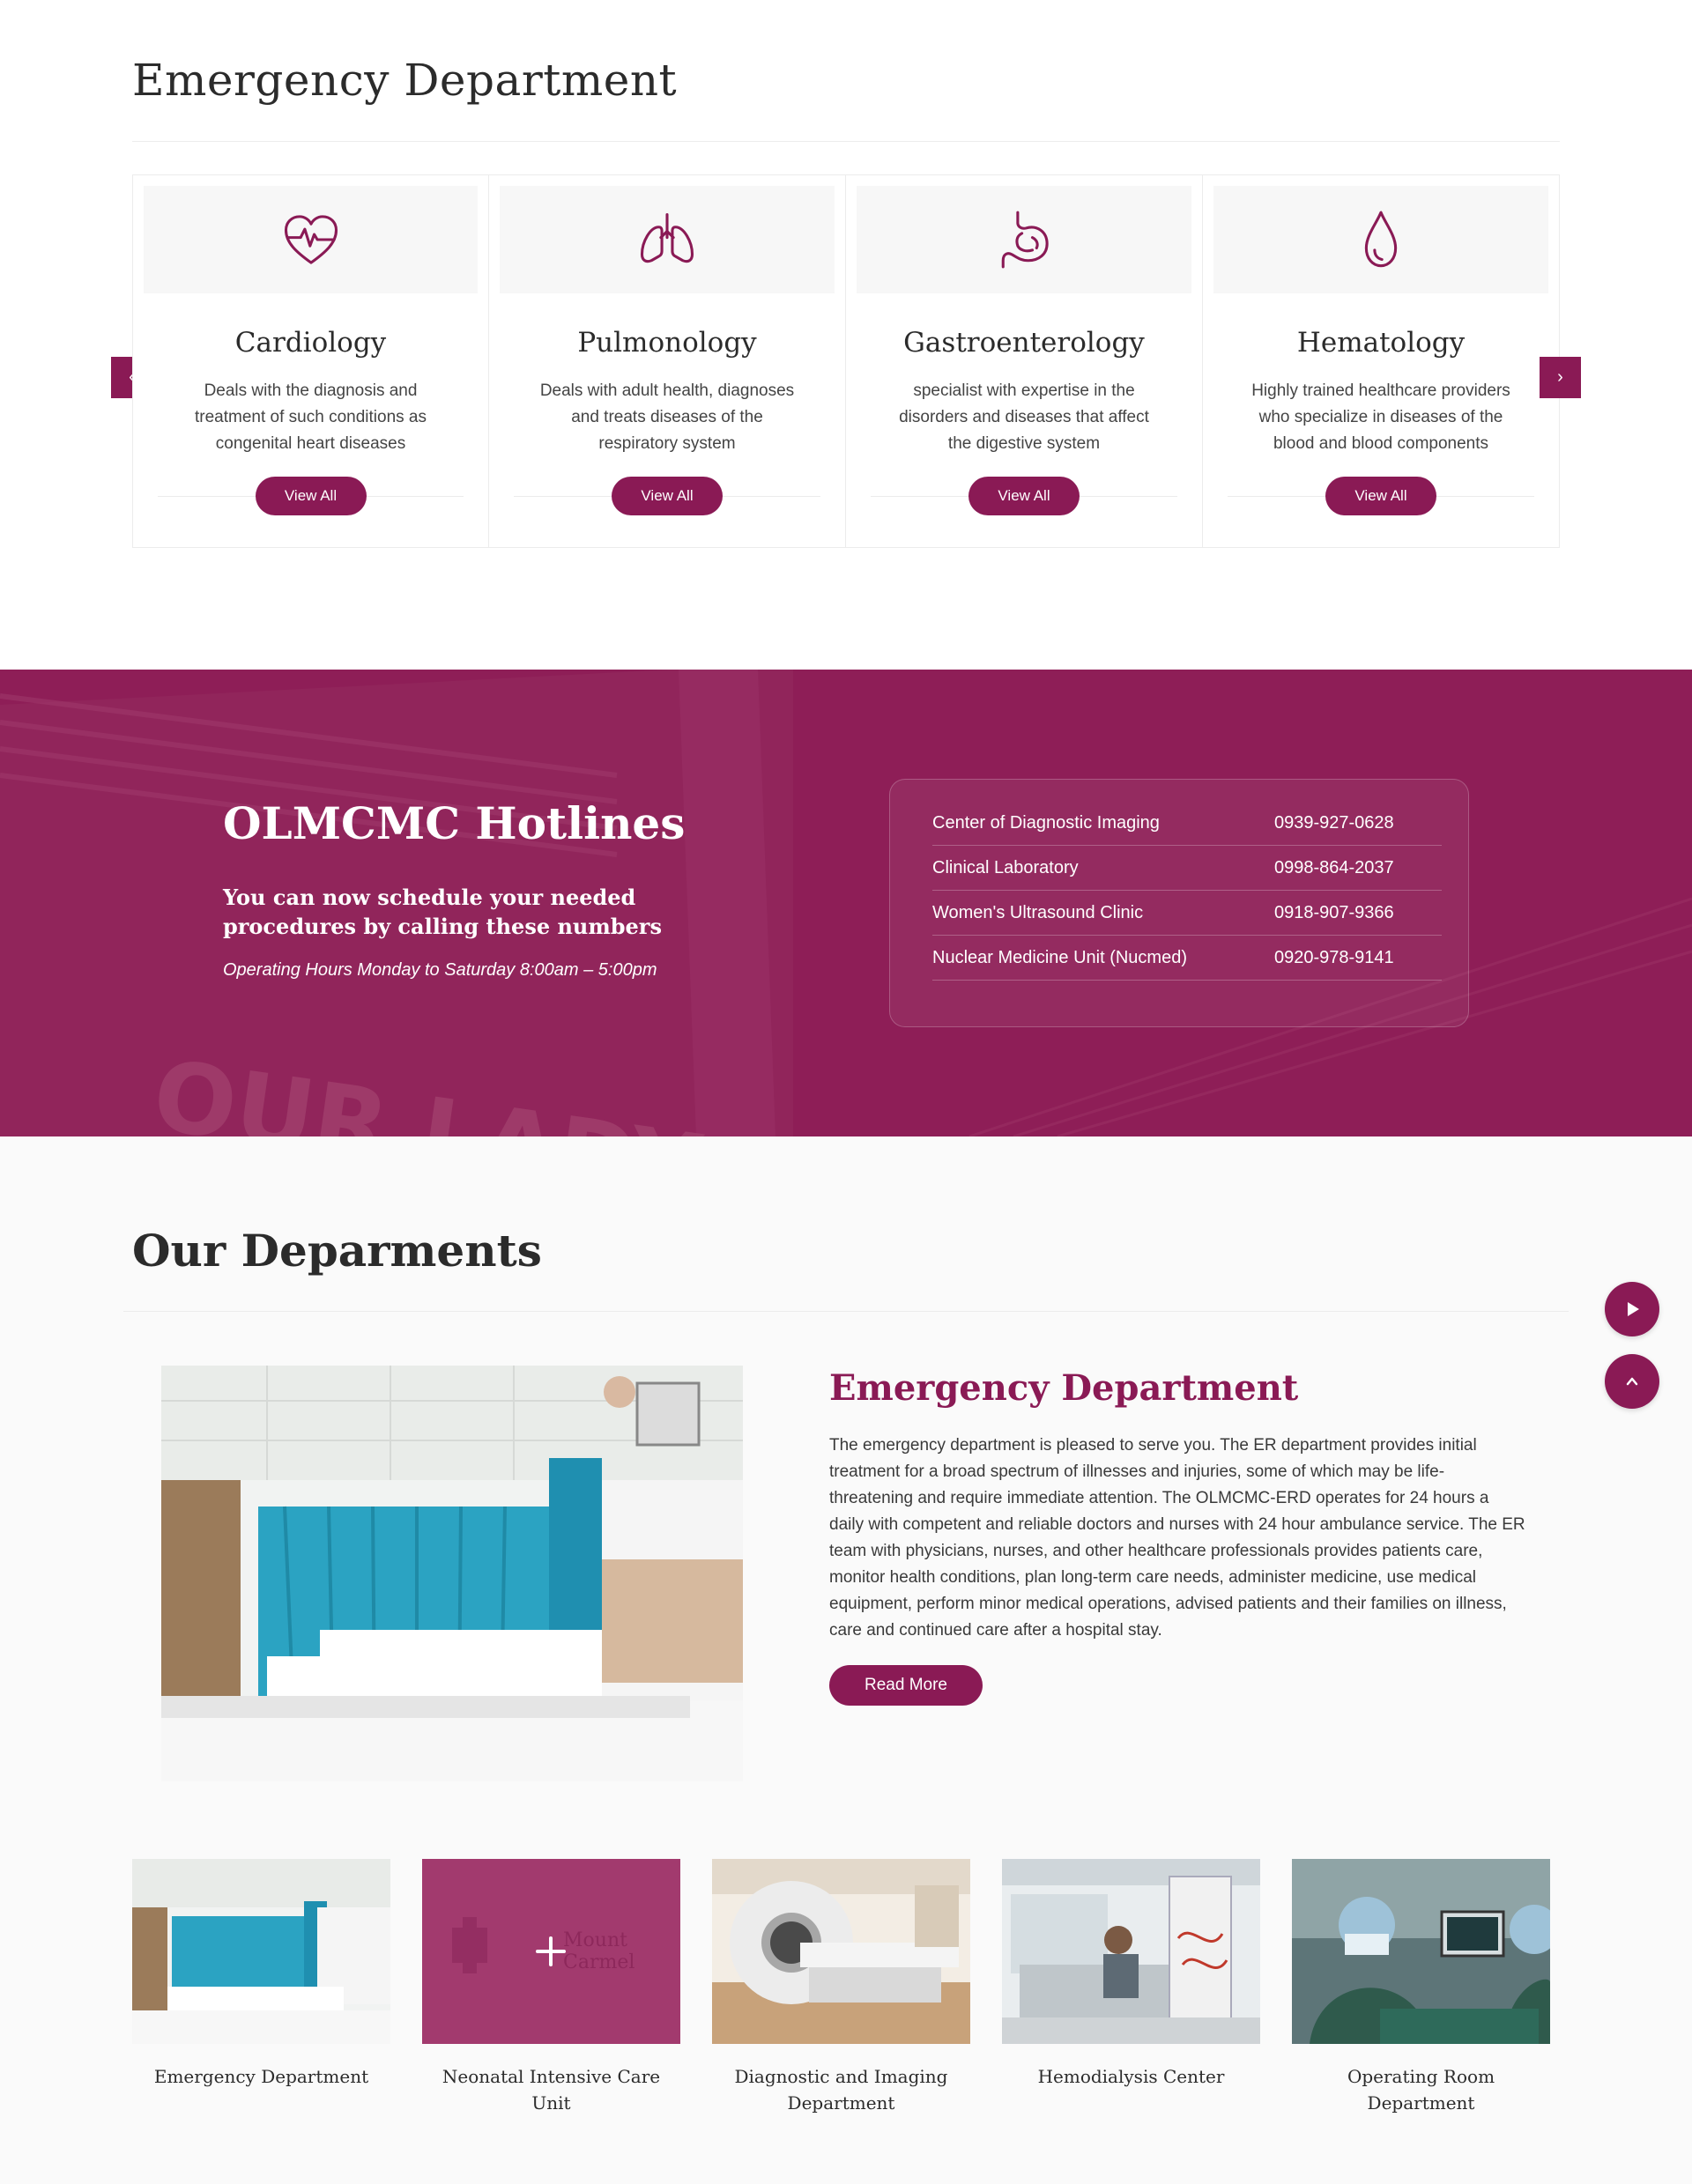  I want to click on section-title: Our Deparments, so click(337, 1251).